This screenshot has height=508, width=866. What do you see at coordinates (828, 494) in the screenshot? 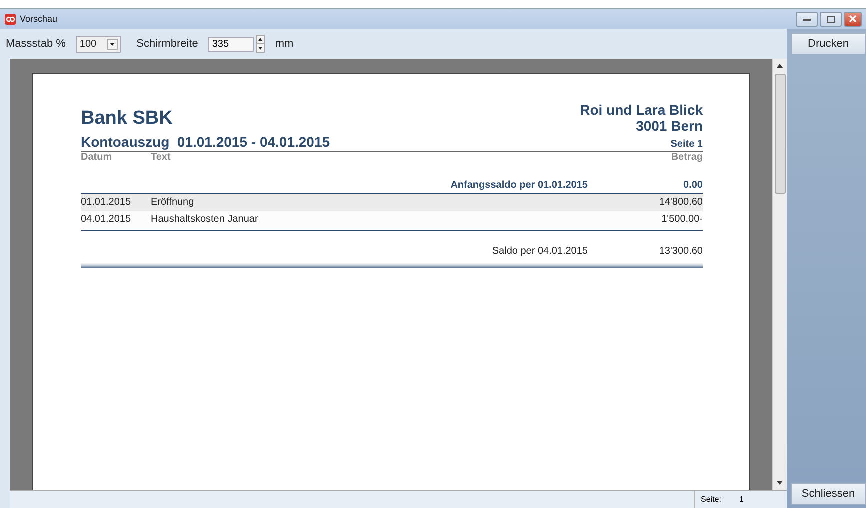
I see `close-dialog-button: Schliessen` at bounding box center [828, 494].